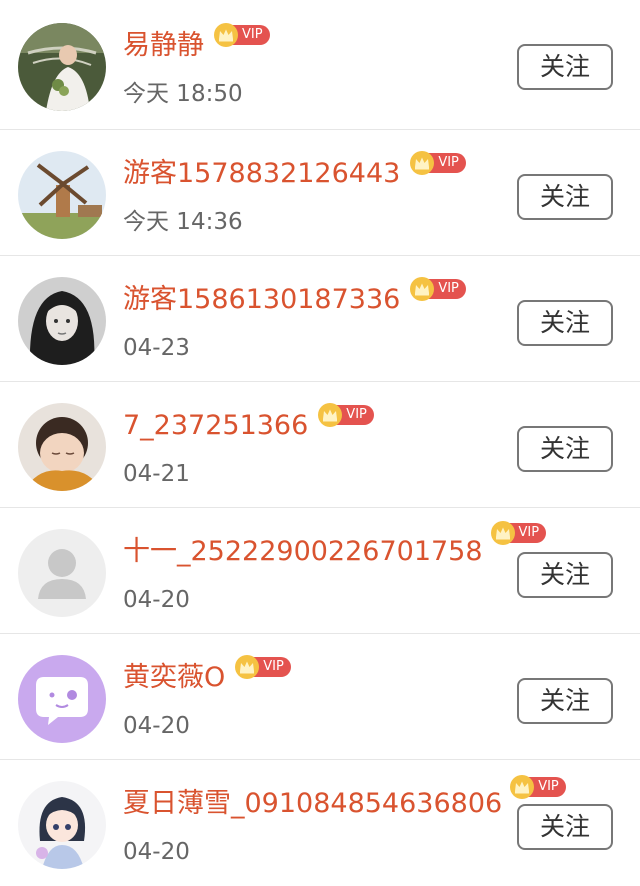 This screenshot has height=886, width=640. I want to click on list-item: 黄奕薇O VIP 04-20 关注, so click(320, 697).